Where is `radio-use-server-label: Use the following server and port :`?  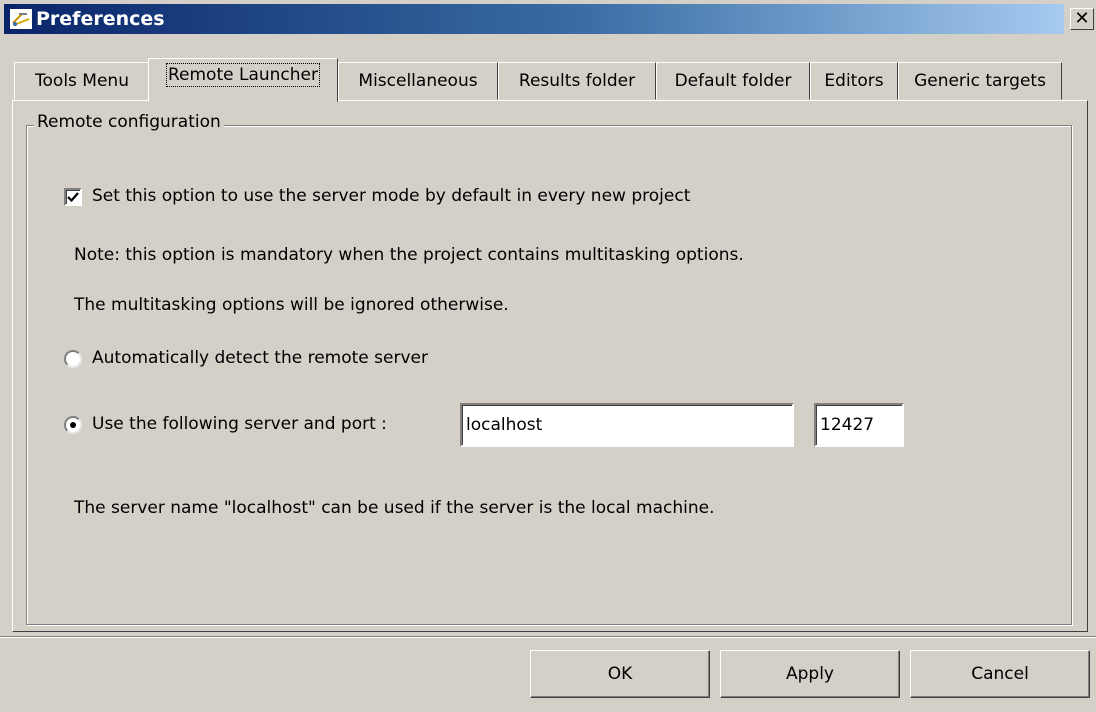 radio-use-server-label: Use the following server and port : is located at coordinates (239, 424).